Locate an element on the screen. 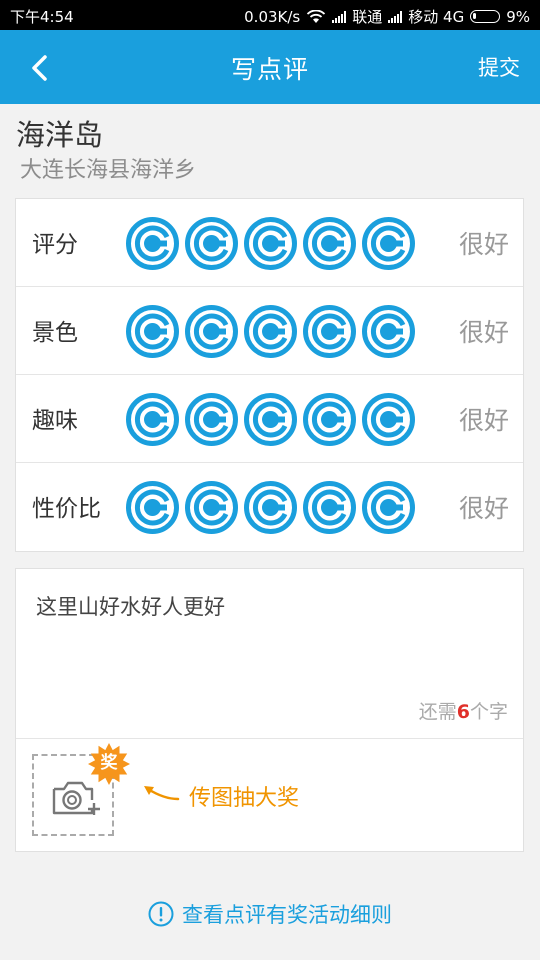 This screenshot has height=960, width=540. carrier-unicom: 联通 is located at coordinates (367, 17).